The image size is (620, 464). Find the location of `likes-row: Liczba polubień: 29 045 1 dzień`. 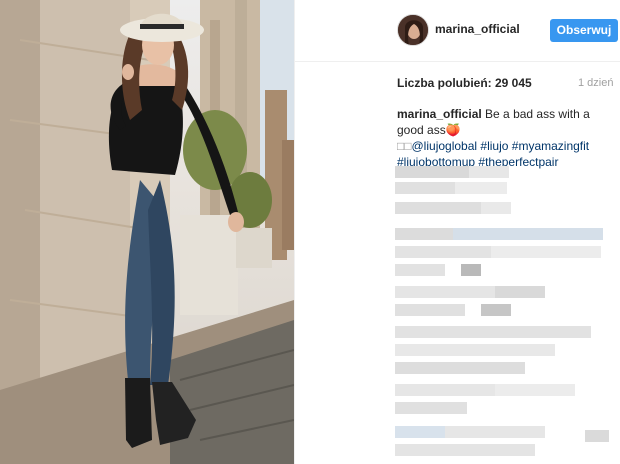

likes-row: Liczba polubień: 29 045 1 dzień is located at coordinates (457, 84).